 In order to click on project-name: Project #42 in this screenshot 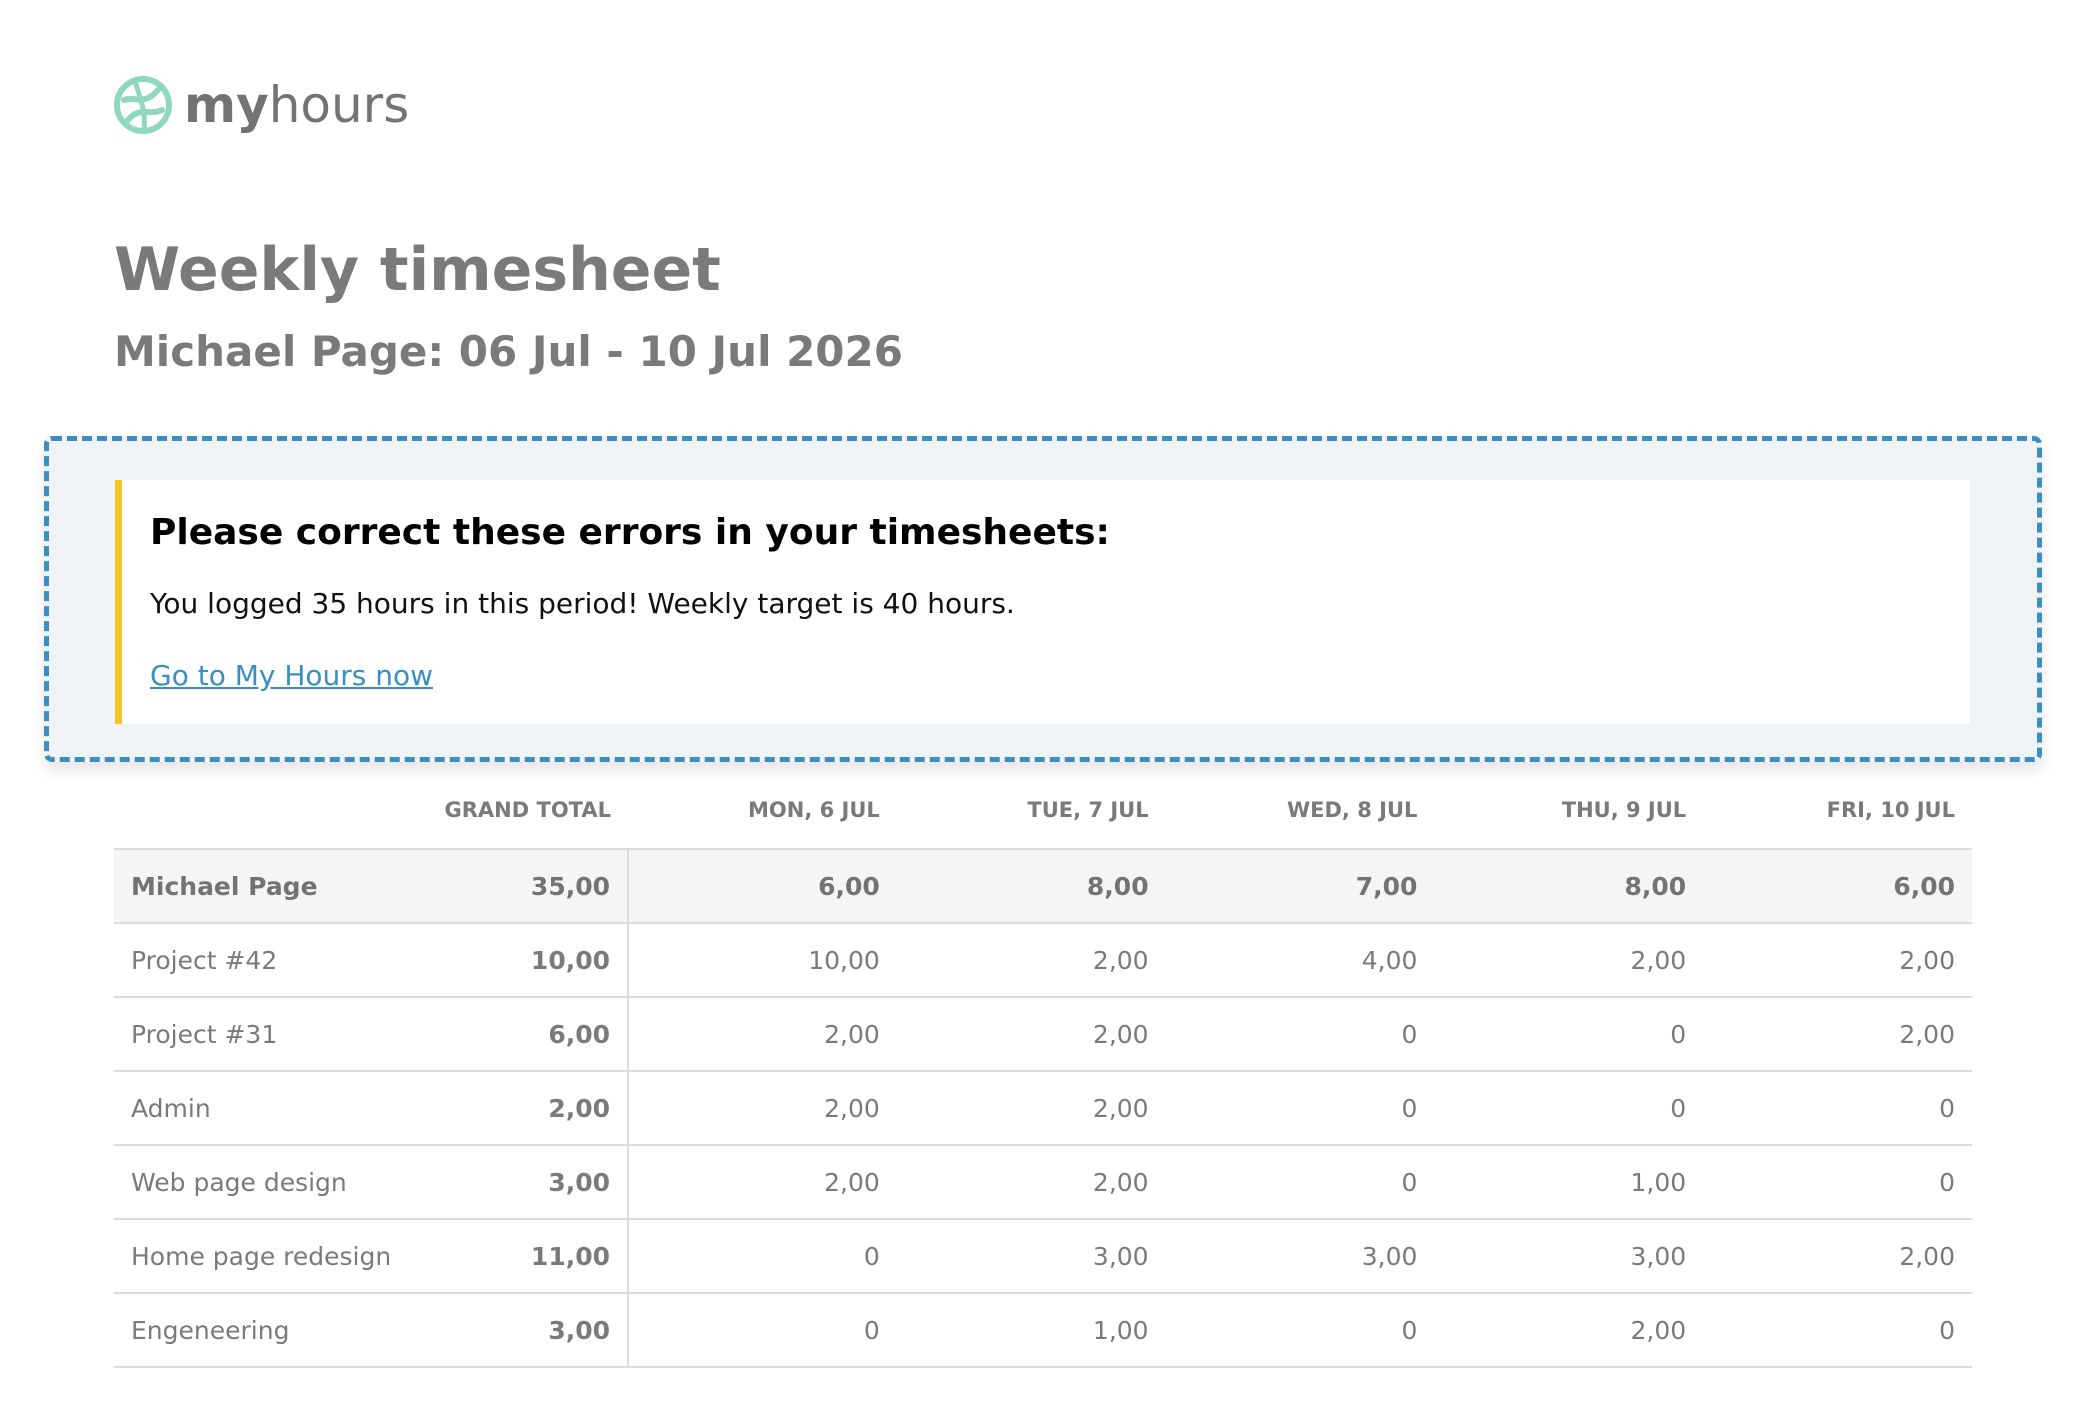, I will do `click(229, 960)`.